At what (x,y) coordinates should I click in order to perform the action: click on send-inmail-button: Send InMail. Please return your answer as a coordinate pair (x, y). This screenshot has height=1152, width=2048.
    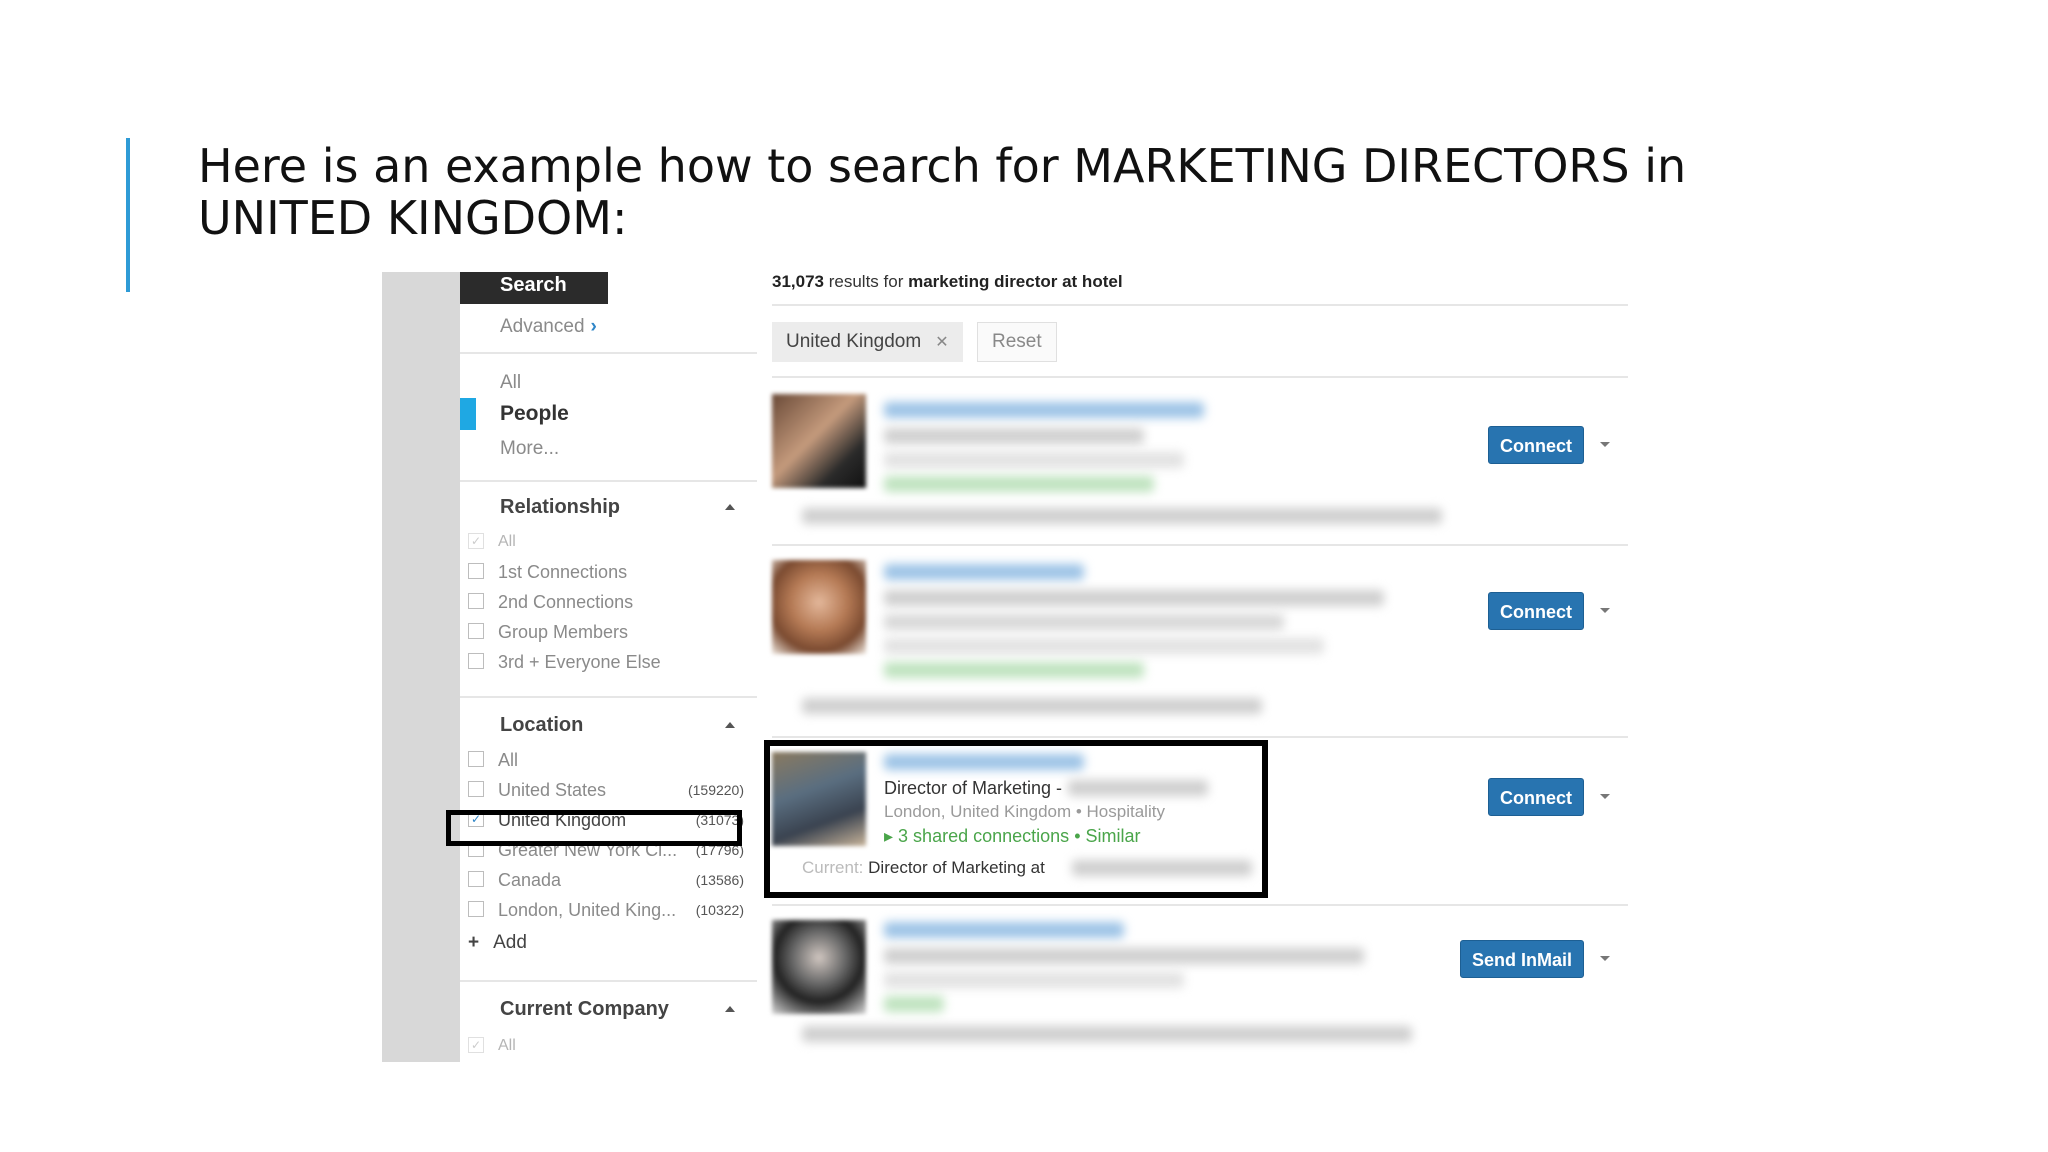
    Looking at the image, I should click on (1522, 959).